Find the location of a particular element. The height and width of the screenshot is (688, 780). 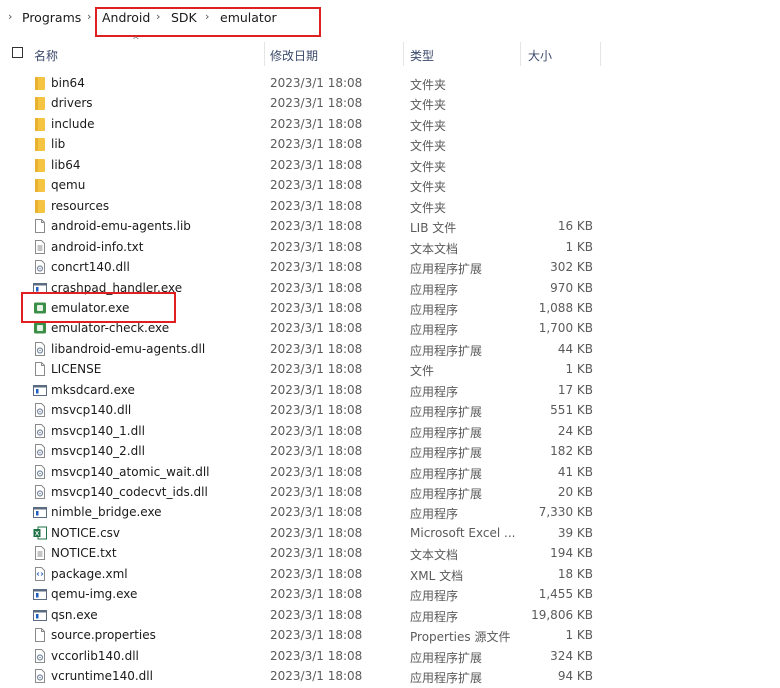

file-name: msvcp140_2.dll is located at coordinates (98, 451).